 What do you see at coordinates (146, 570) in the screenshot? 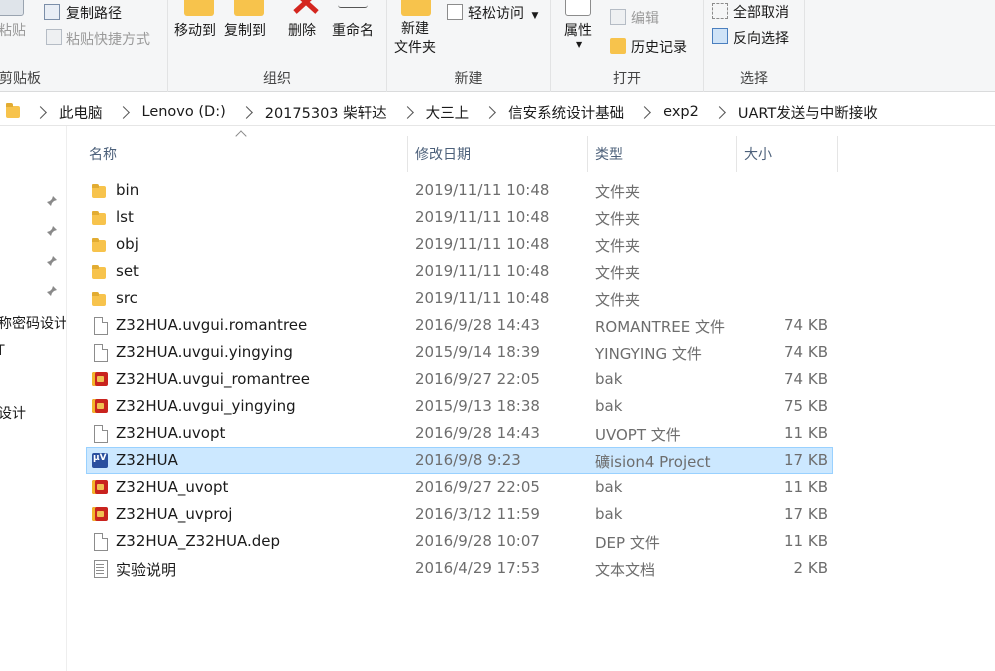
I see `file-name: 实验说明` at bounding box center [146, 570].